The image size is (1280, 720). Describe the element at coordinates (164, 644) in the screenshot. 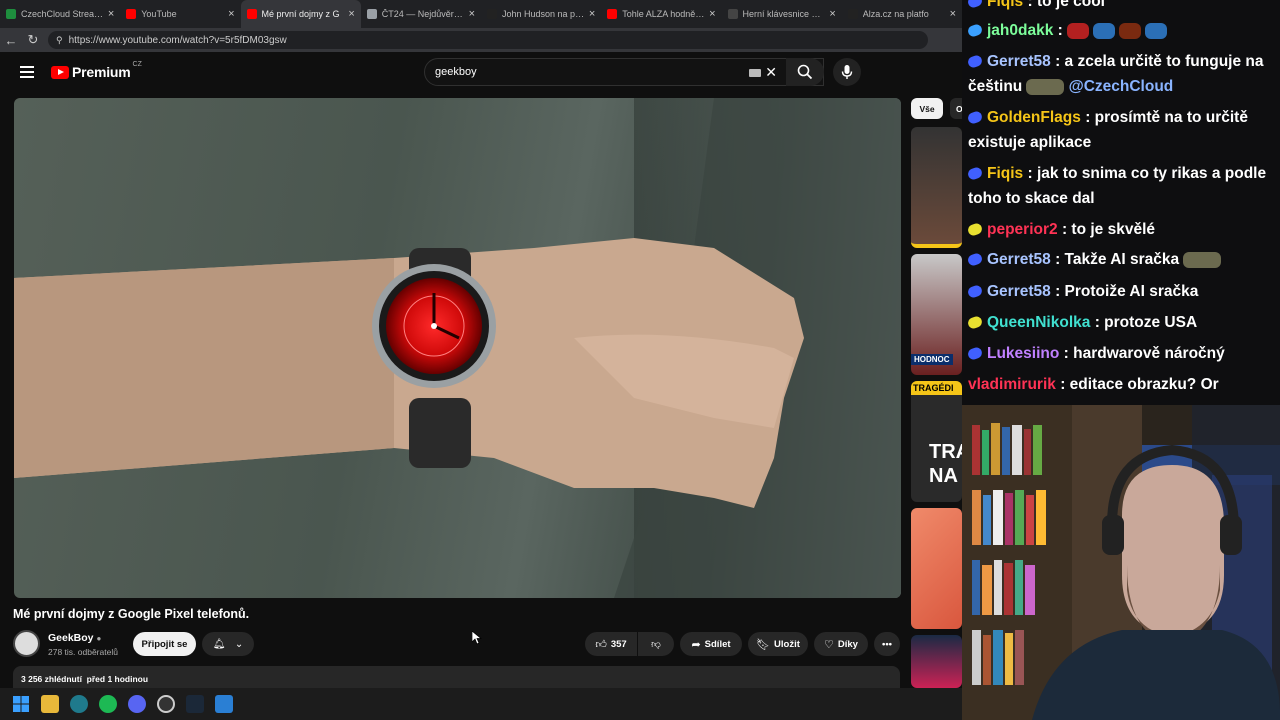

I see `join-button: Připojit se` at that location.